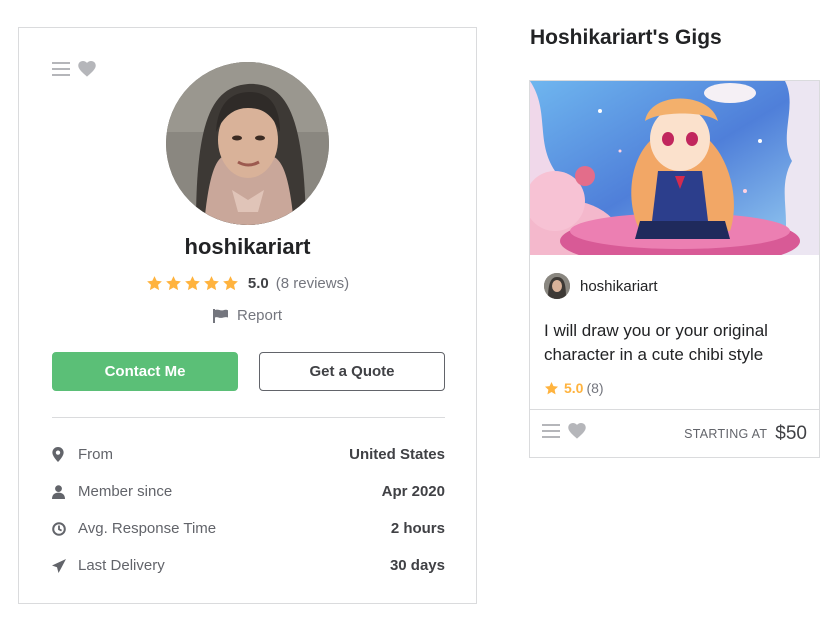 The image size is (840, 630). Describe the element at coordinates (65, 454) in the screenshot. I see `location-pin-icon` at that location.